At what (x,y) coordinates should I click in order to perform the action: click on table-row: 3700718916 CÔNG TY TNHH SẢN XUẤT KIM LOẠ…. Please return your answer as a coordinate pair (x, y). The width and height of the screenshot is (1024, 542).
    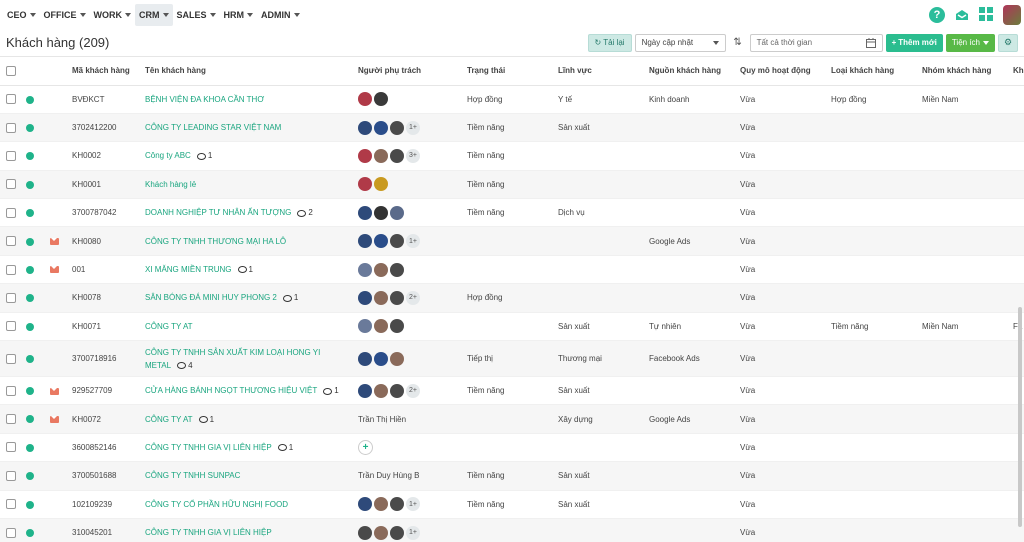
    Looking at the image, I should click on (512, 359).